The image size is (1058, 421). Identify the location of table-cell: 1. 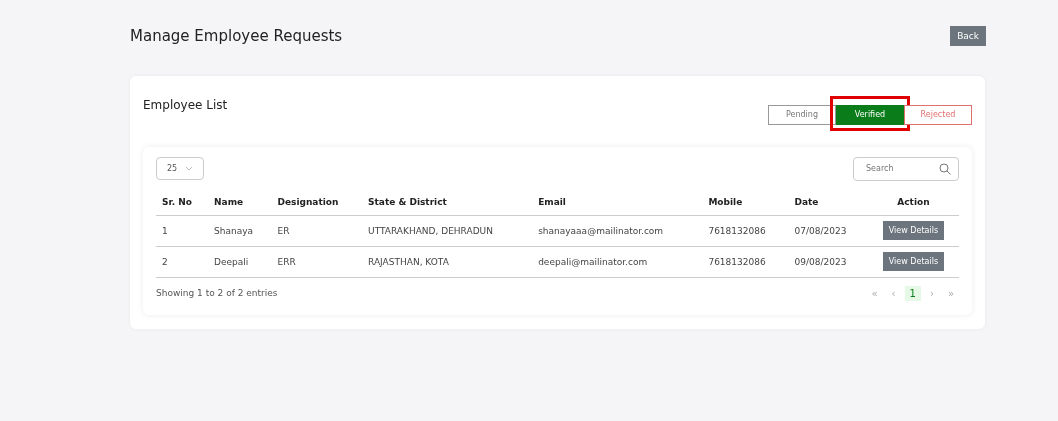
(182, 230).